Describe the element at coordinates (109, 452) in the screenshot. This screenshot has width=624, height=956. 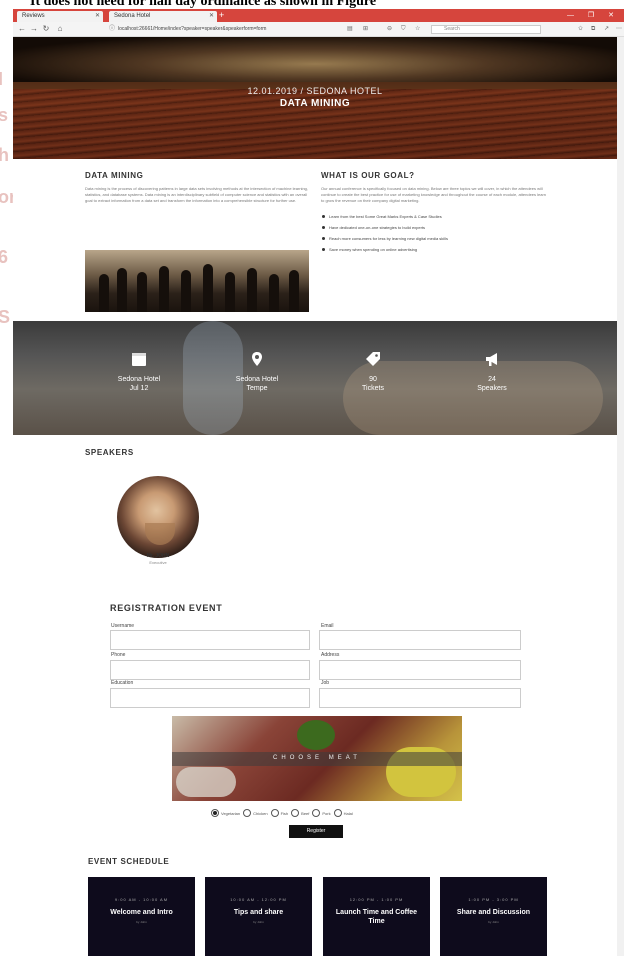
I see `speakers-title: SPEAKERS` at that location.